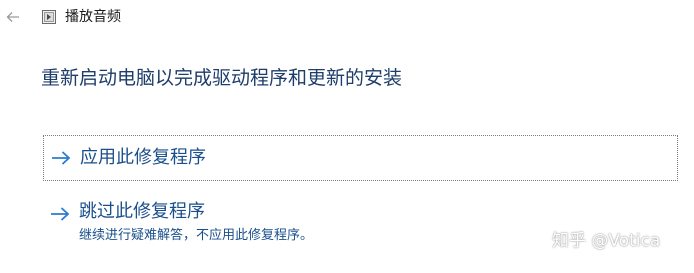 The image size is (694, 273). What do you see at coordinates (49, 17) in the screenshot?
I see `troubleshooter-icon` at bounding box center [49, 17].